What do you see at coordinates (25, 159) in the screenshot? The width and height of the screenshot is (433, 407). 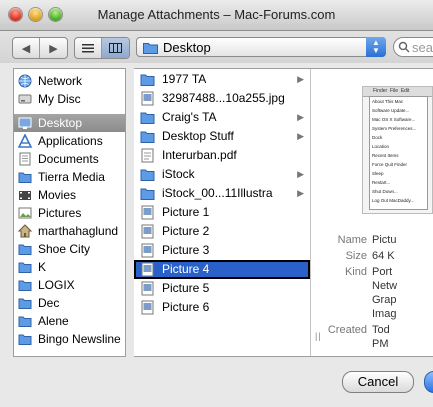 I see `documents-icon` at bounding box center [25, 159].